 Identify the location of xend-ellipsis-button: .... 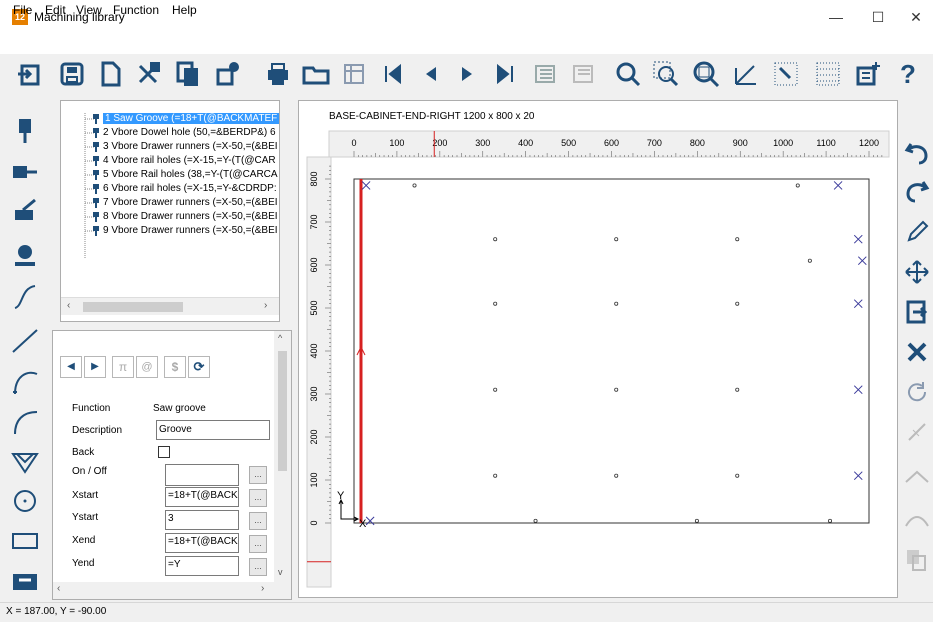
(258, 544).